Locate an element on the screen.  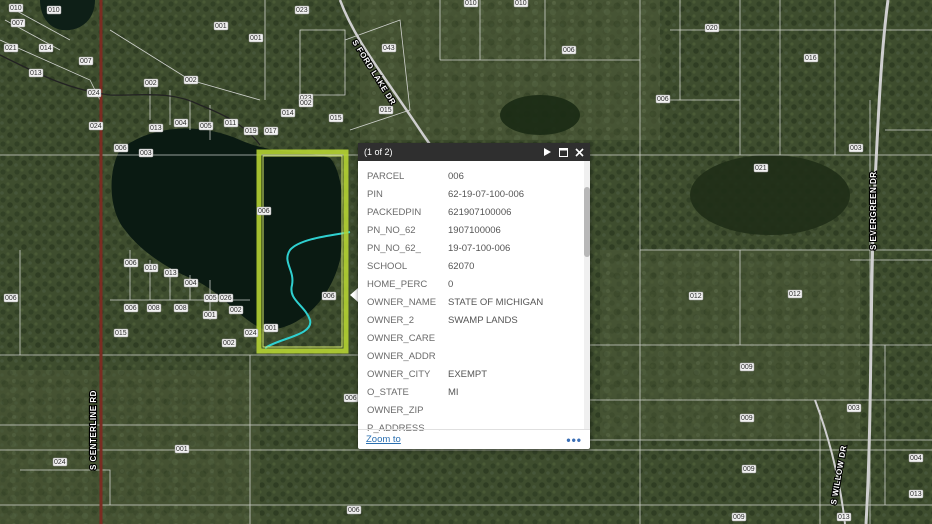
popup-controls is located at coordinates (563, 152).